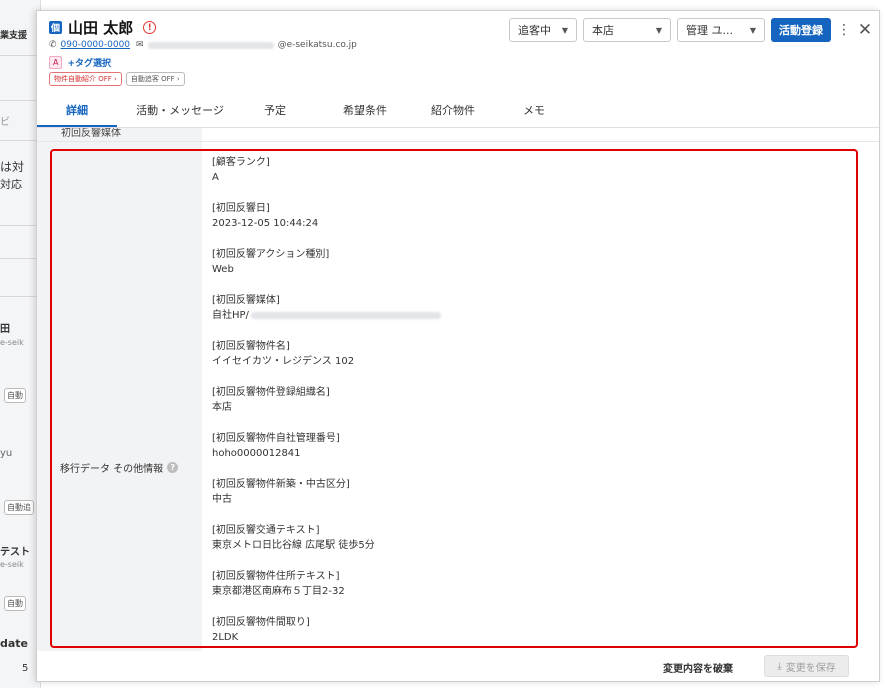 The height and width of the screenshot is (688, 887). I want to click on register-activity-button: 活動登録, so click(801, 30).